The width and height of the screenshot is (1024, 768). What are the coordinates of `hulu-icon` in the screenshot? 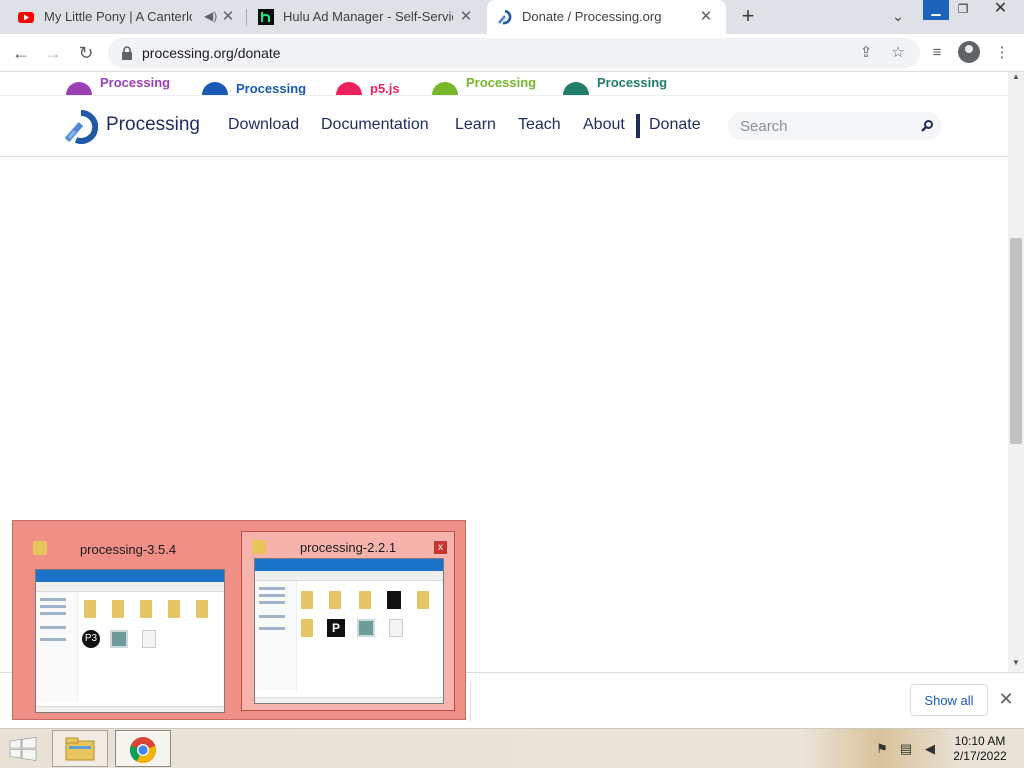 It's located at (266, 17).